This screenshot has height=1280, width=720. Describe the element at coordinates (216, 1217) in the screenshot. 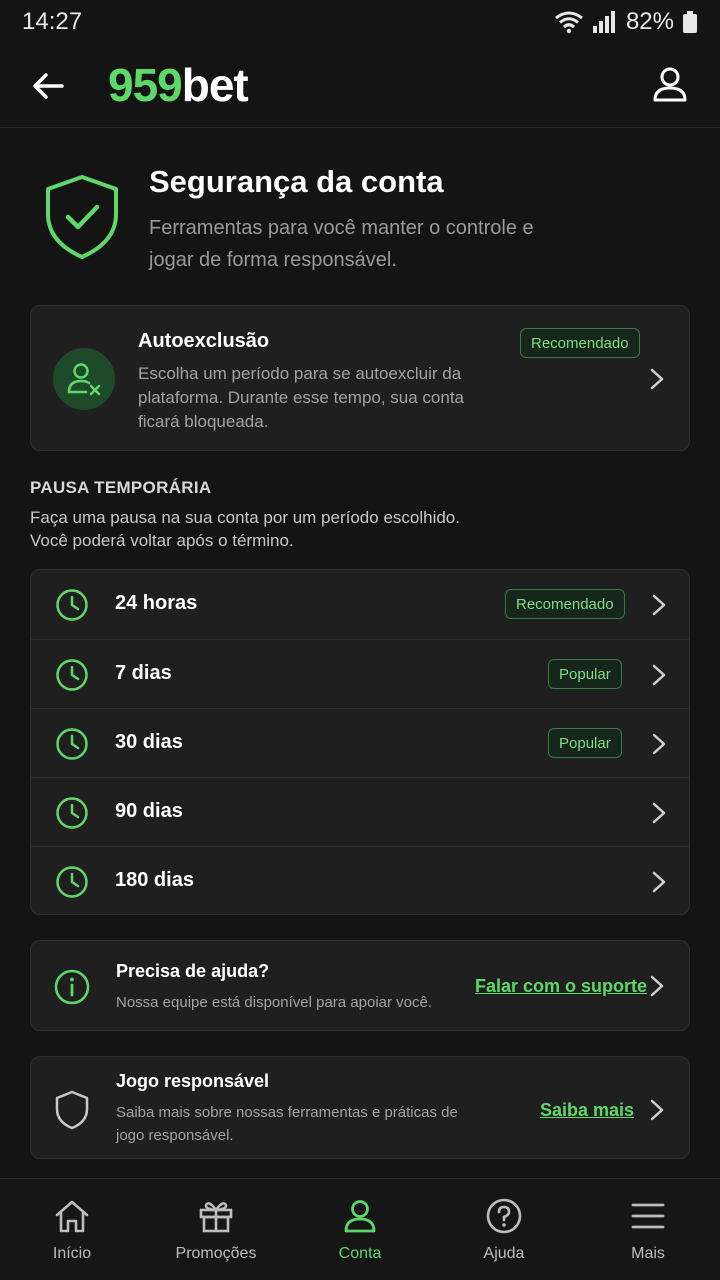

I see `gift-icon` at that location.